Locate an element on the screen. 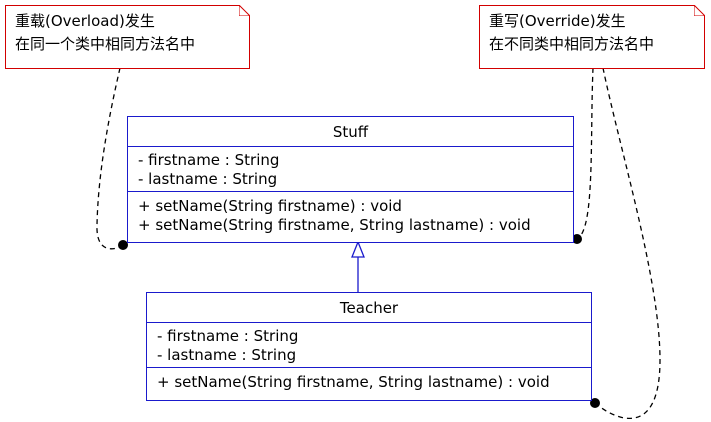 The width and height of the screenshot is (711, 422). note-line: 在同一个类中相同方法名中 is located at coordinates (105, 44).